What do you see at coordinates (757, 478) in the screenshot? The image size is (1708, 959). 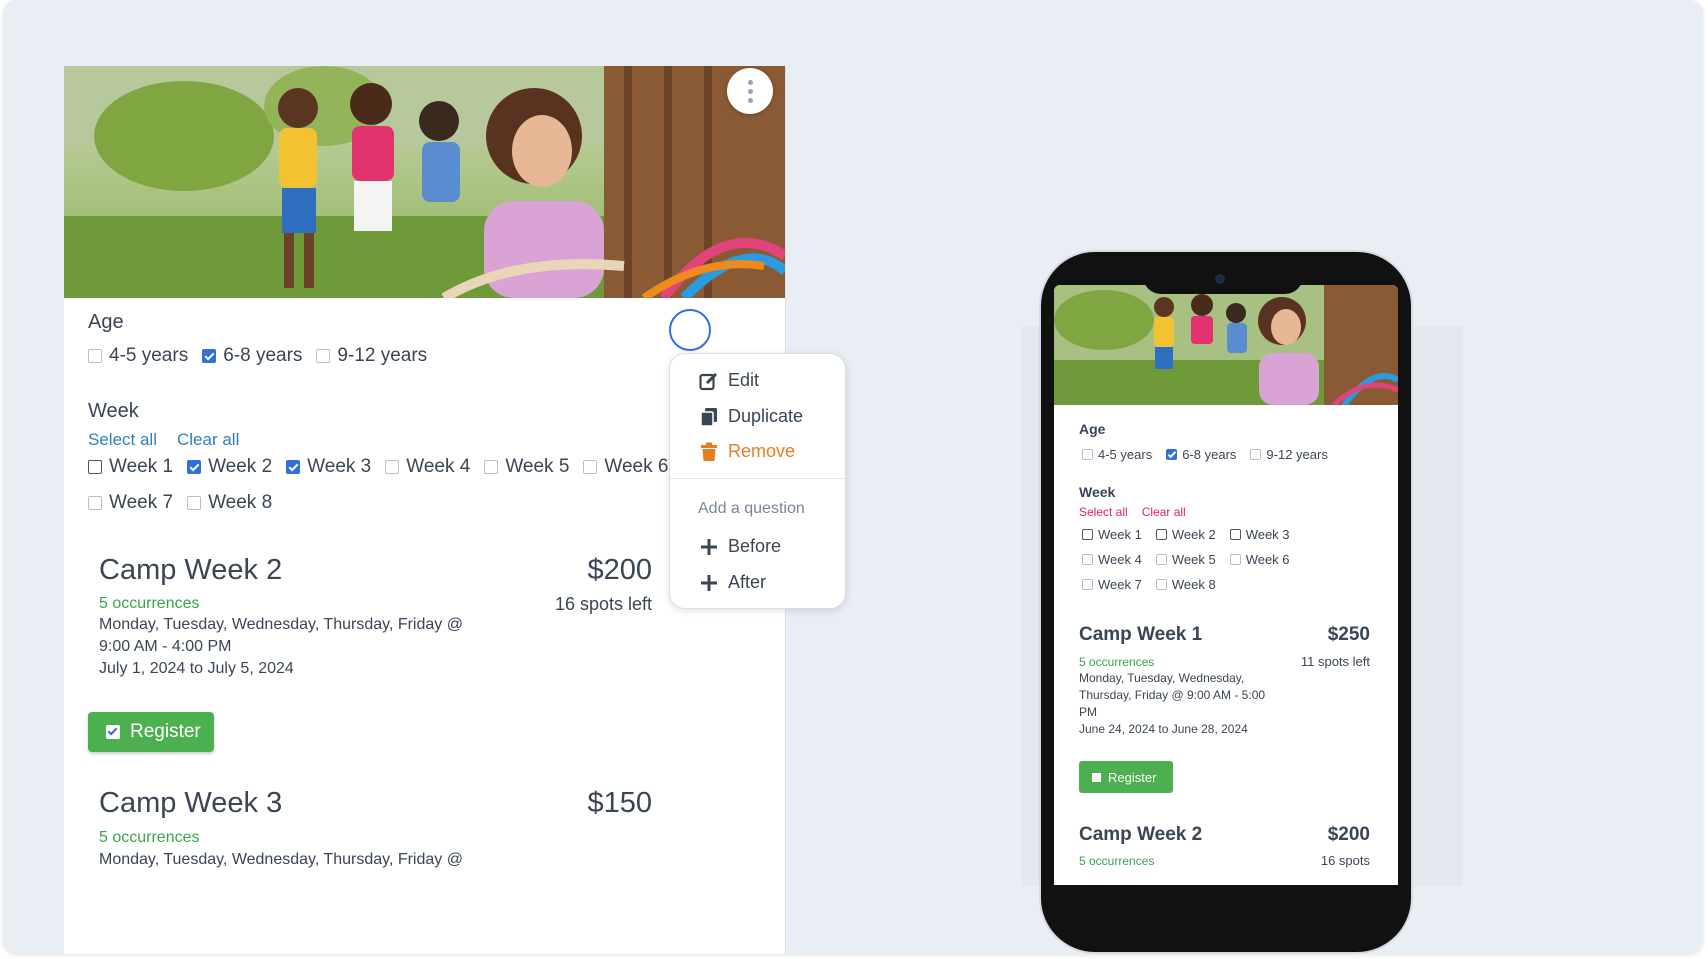 I see `menu-divider` at bounding box center [757, 478].